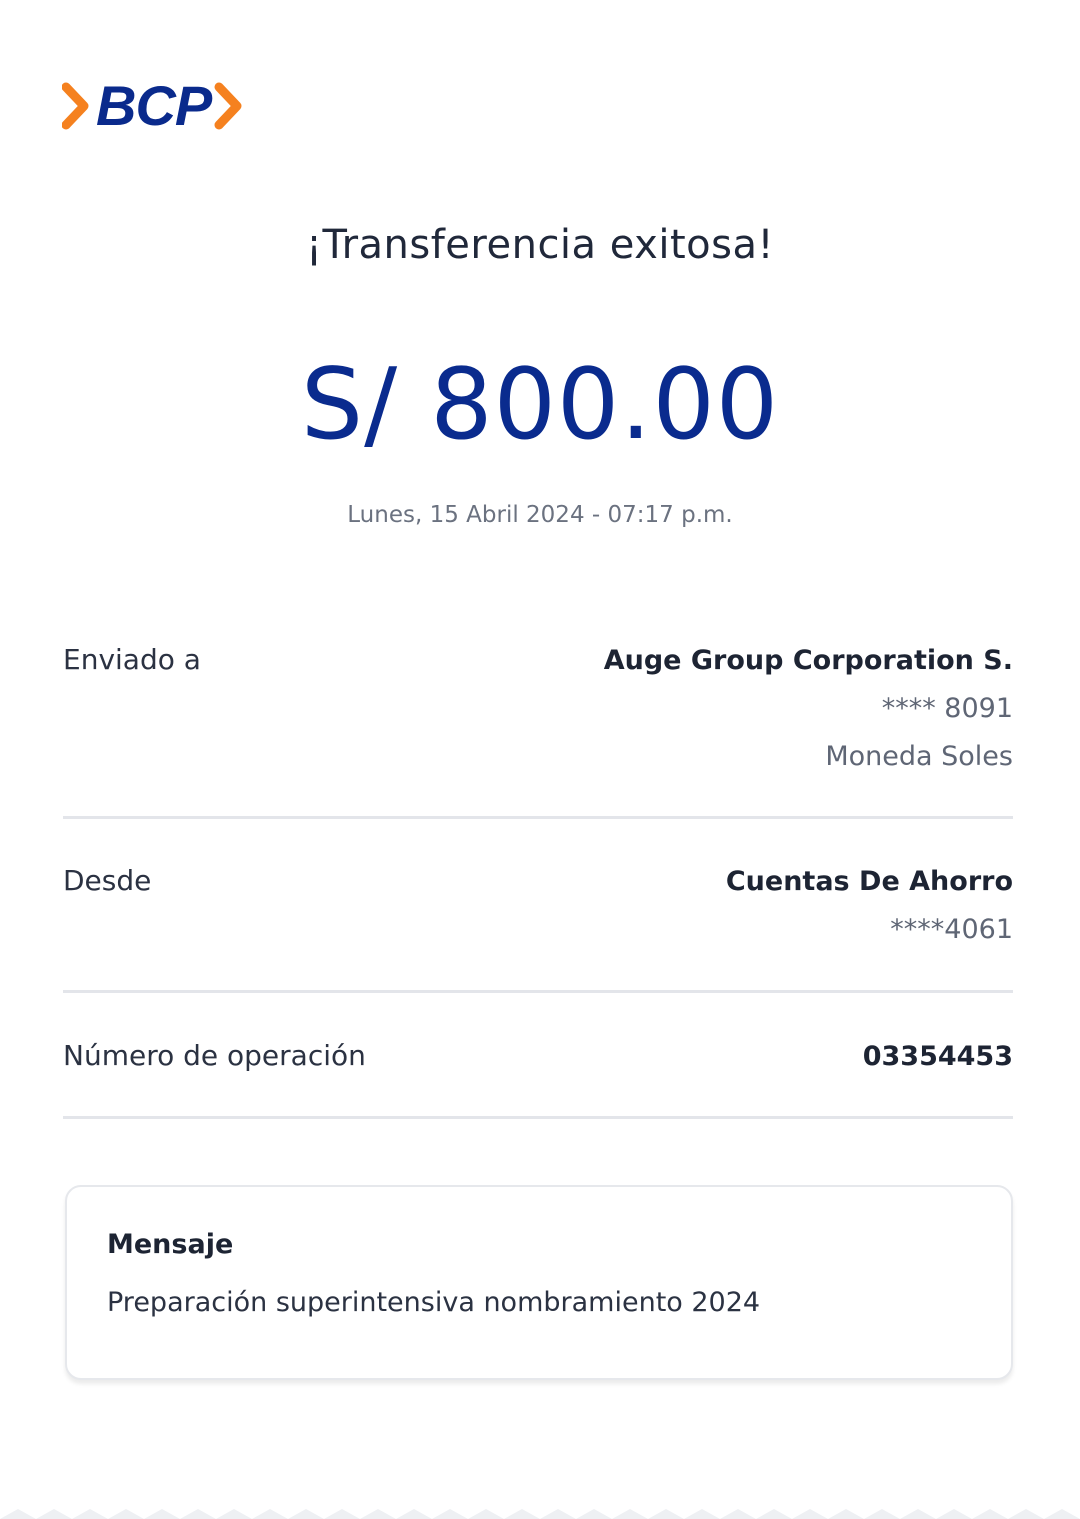 Image resolution: width=1080 pixels, height=1519 pixels. Describe the element at coordinates (107, 880) in the screenshot. I see `from-label: Desde` at that location.